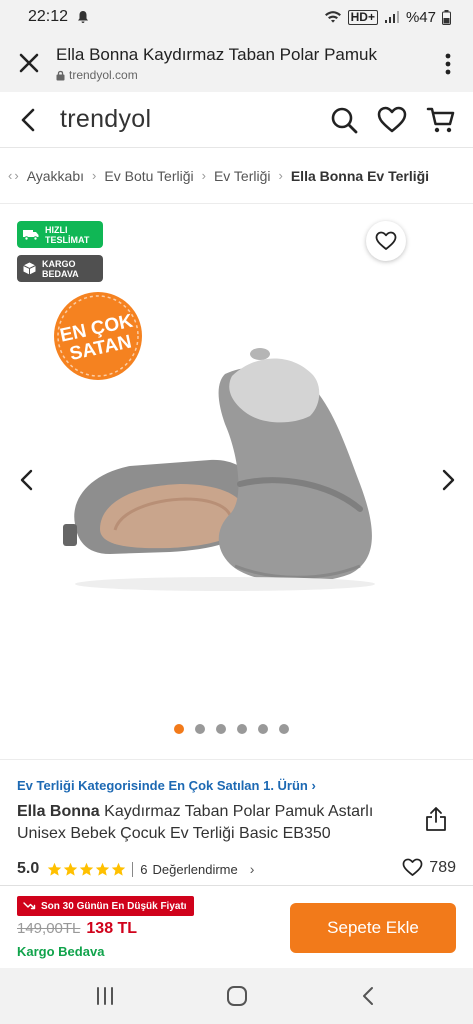  I want to click on back-nav-icon, so click(369, 996).